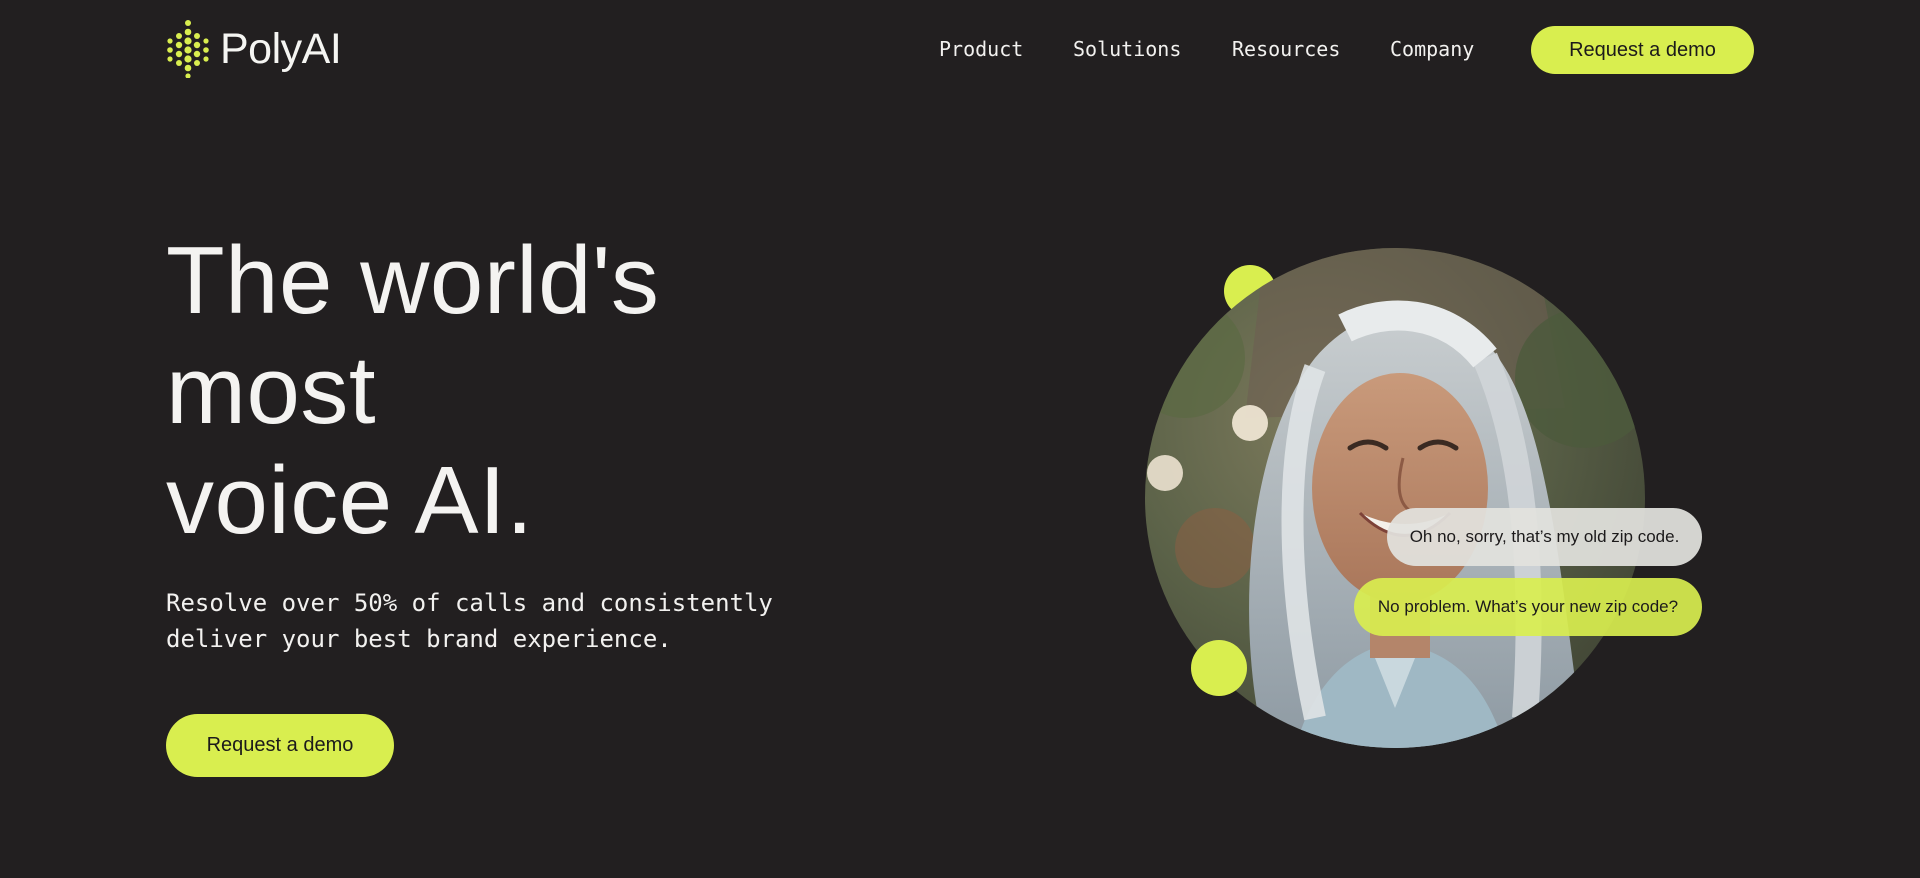 This screenshot has width=1920, height=878. What do you see at coordinates (1286, 49) in the screenshot?
I see `nav-item-resources: Resources` at bounding box center [1286, 49].